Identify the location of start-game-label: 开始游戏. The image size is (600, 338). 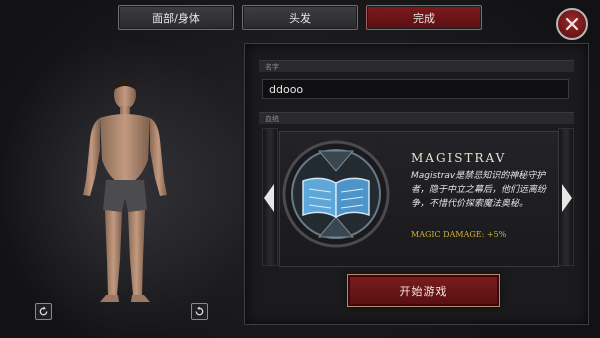
(423, 291).